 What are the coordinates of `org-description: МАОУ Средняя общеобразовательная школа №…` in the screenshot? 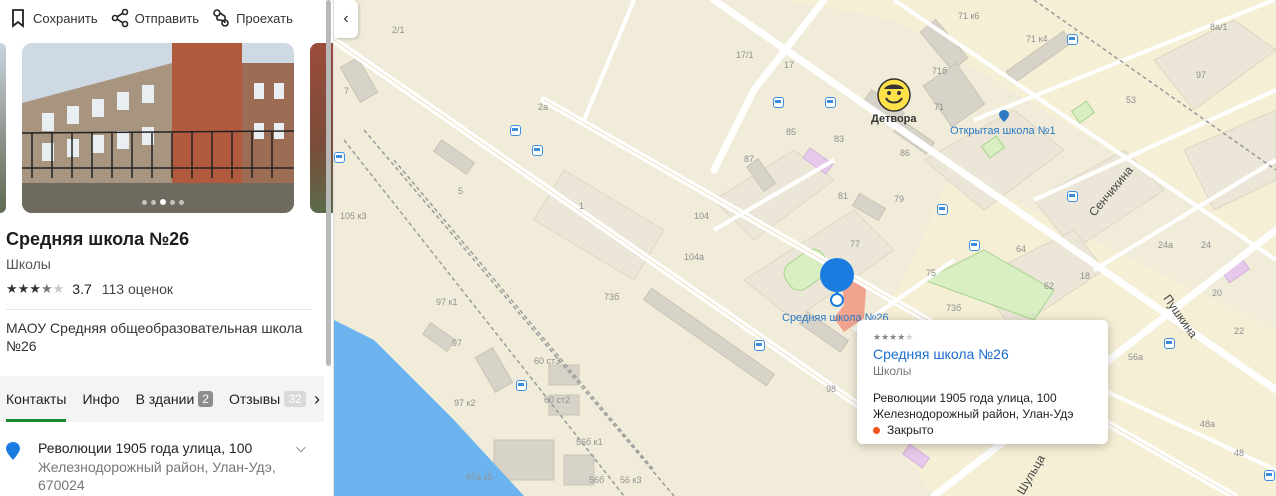 It's located at (154, 337).